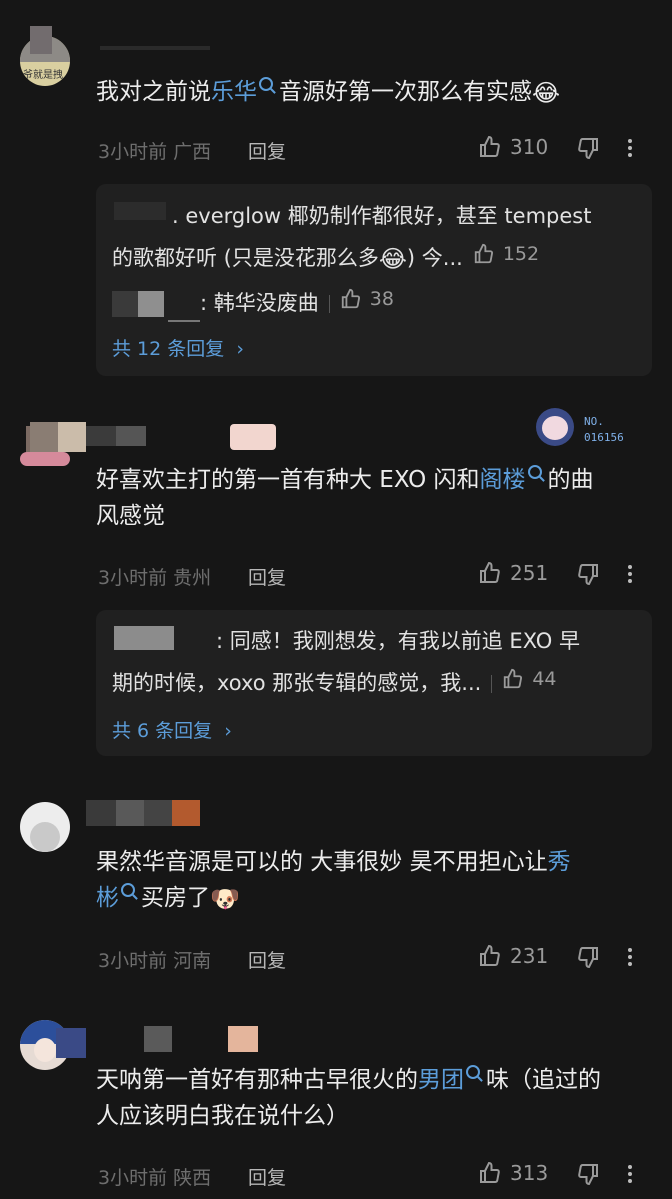 This screenshot has width=672, height=1199. I want to click on keyword-link: 秀, so click(559, 862).